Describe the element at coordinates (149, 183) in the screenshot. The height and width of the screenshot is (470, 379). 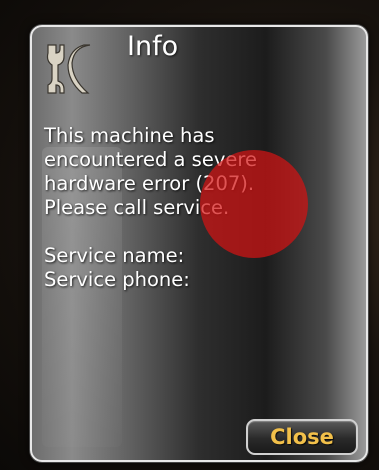
I see `message-line: hardware error (207).` at that location.